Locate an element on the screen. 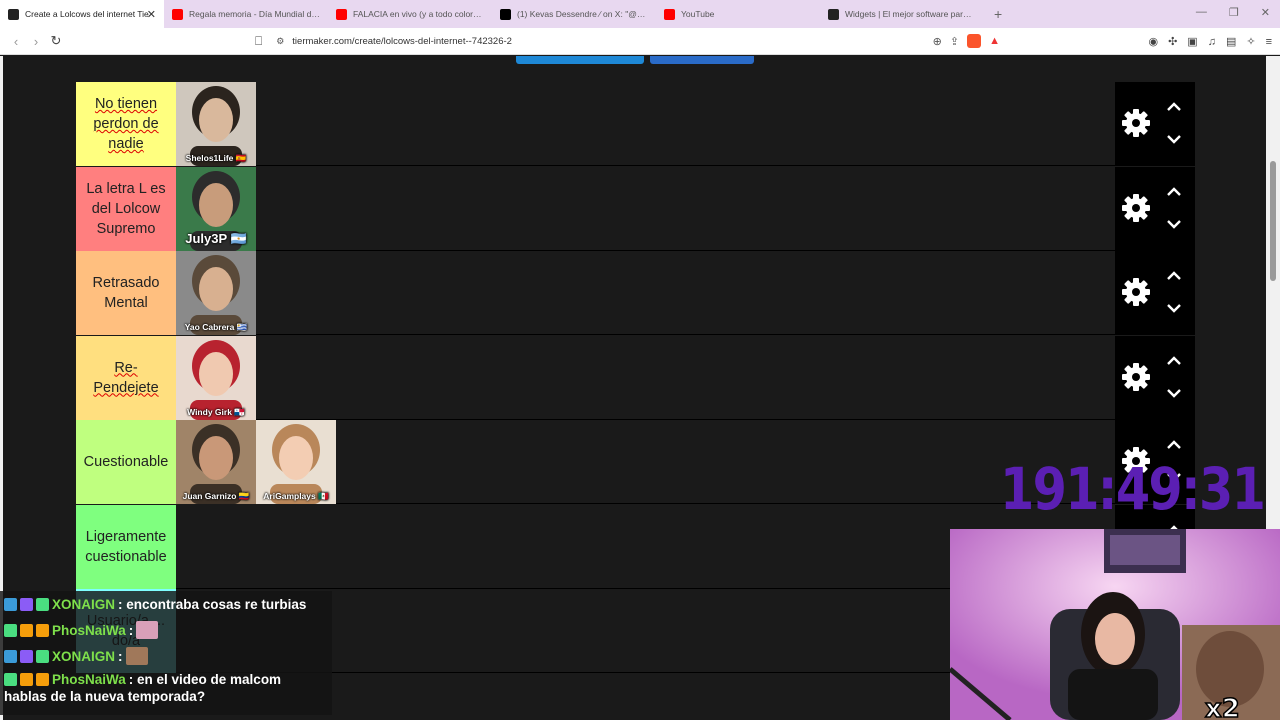 The width and height of the screenshot is (1280, 720). tier-label: Ligeramente cuestionable is located at coordinates (126, 546).